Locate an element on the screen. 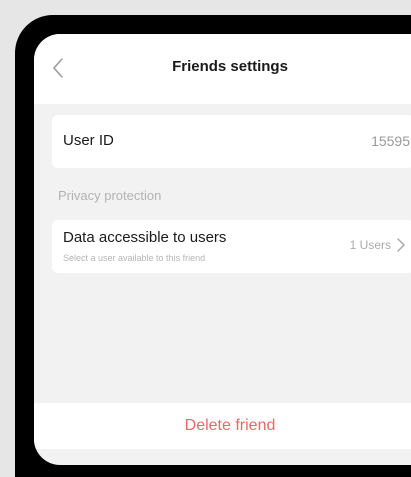  user-id-card: User ID 15595 is located at coordinates (231, 141).